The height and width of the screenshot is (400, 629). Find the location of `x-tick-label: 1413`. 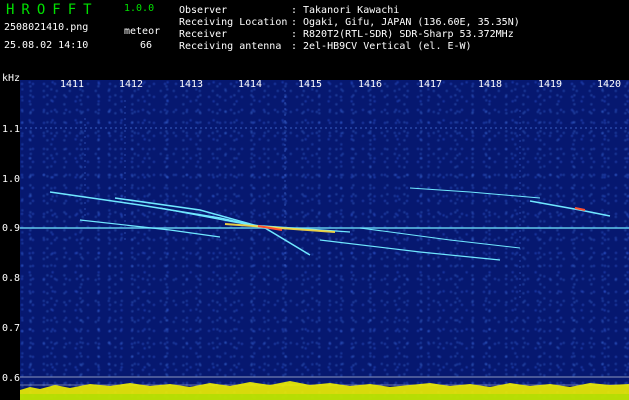

x-tick-label: 1413 is located at coordinates (191, 84).